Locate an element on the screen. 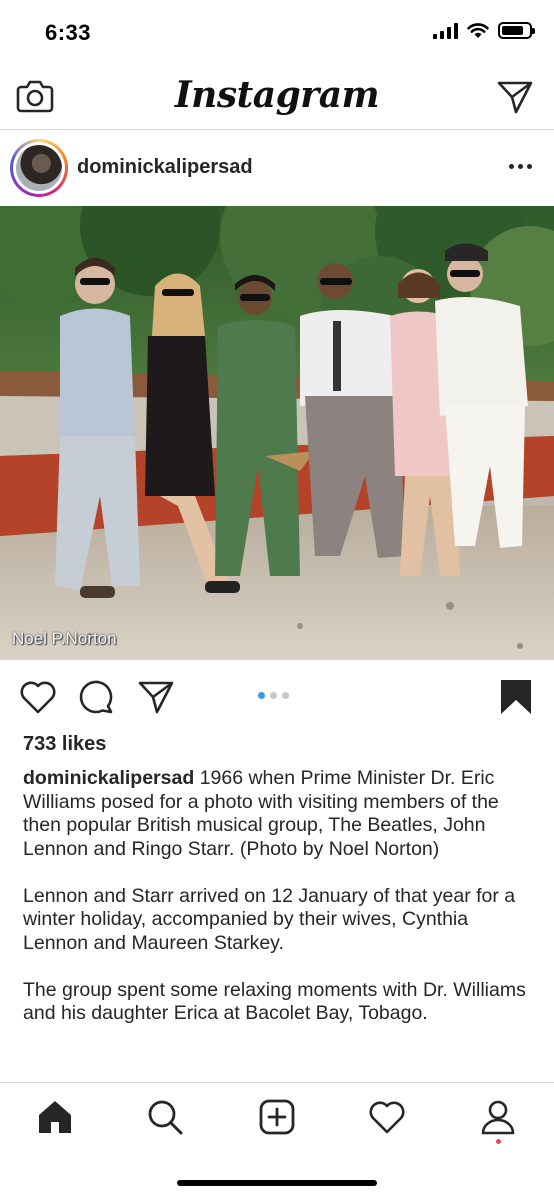 The height and width of the screenshot is (1200, 554). photo-watermark: Noel P.Norton is located at coordinates (64, 638).